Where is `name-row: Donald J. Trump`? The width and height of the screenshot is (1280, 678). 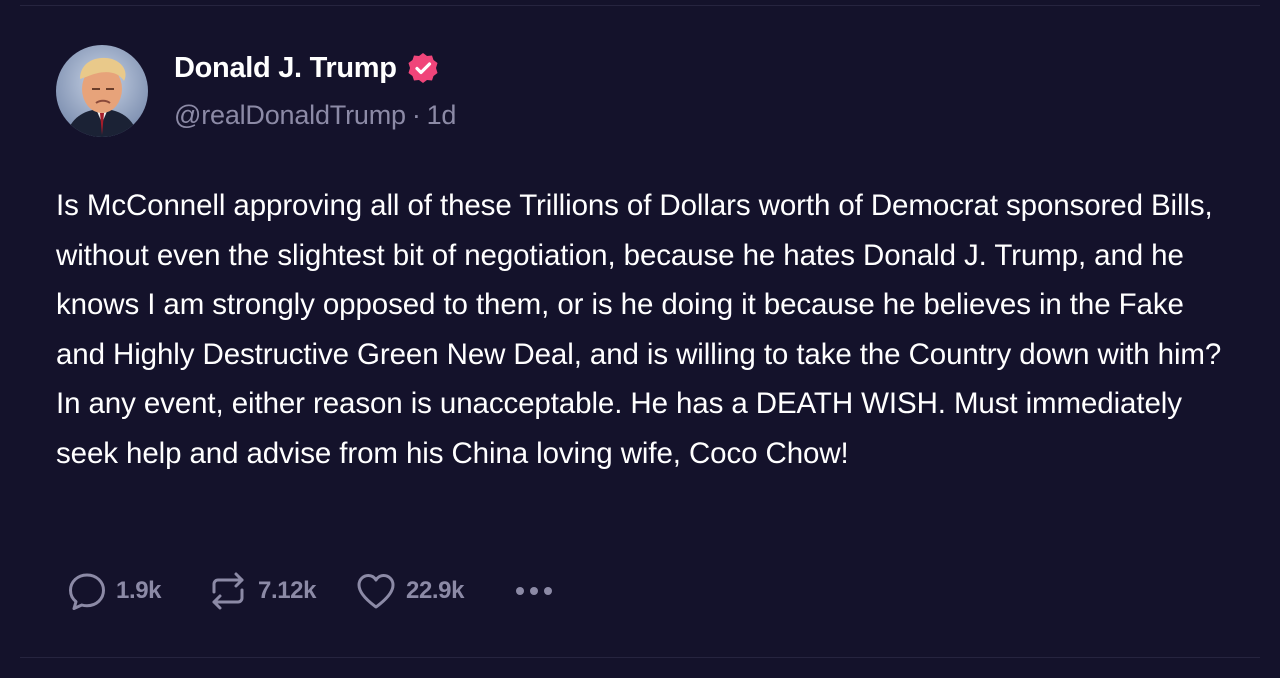 name-row: Donald J. Trump is located at coordinates (315, 68).